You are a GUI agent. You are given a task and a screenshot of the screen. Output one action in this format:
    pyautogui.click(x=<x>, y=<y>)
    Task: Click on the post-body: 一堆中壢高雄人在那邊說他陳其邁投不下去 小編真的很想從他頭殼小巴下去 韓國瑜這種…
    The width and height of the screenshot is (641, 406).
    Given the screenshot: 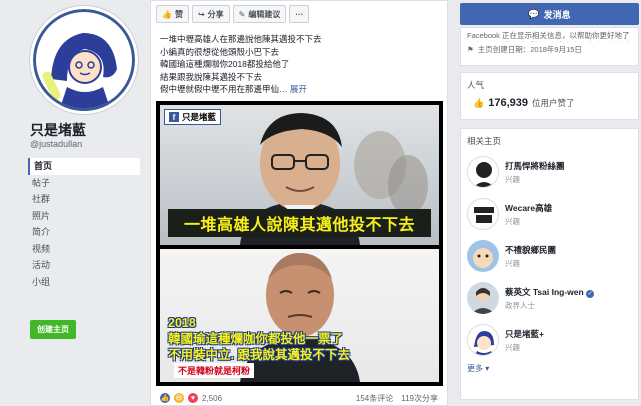 What is the action you would take?
    pyautogui.click(x=300, y=64)
    